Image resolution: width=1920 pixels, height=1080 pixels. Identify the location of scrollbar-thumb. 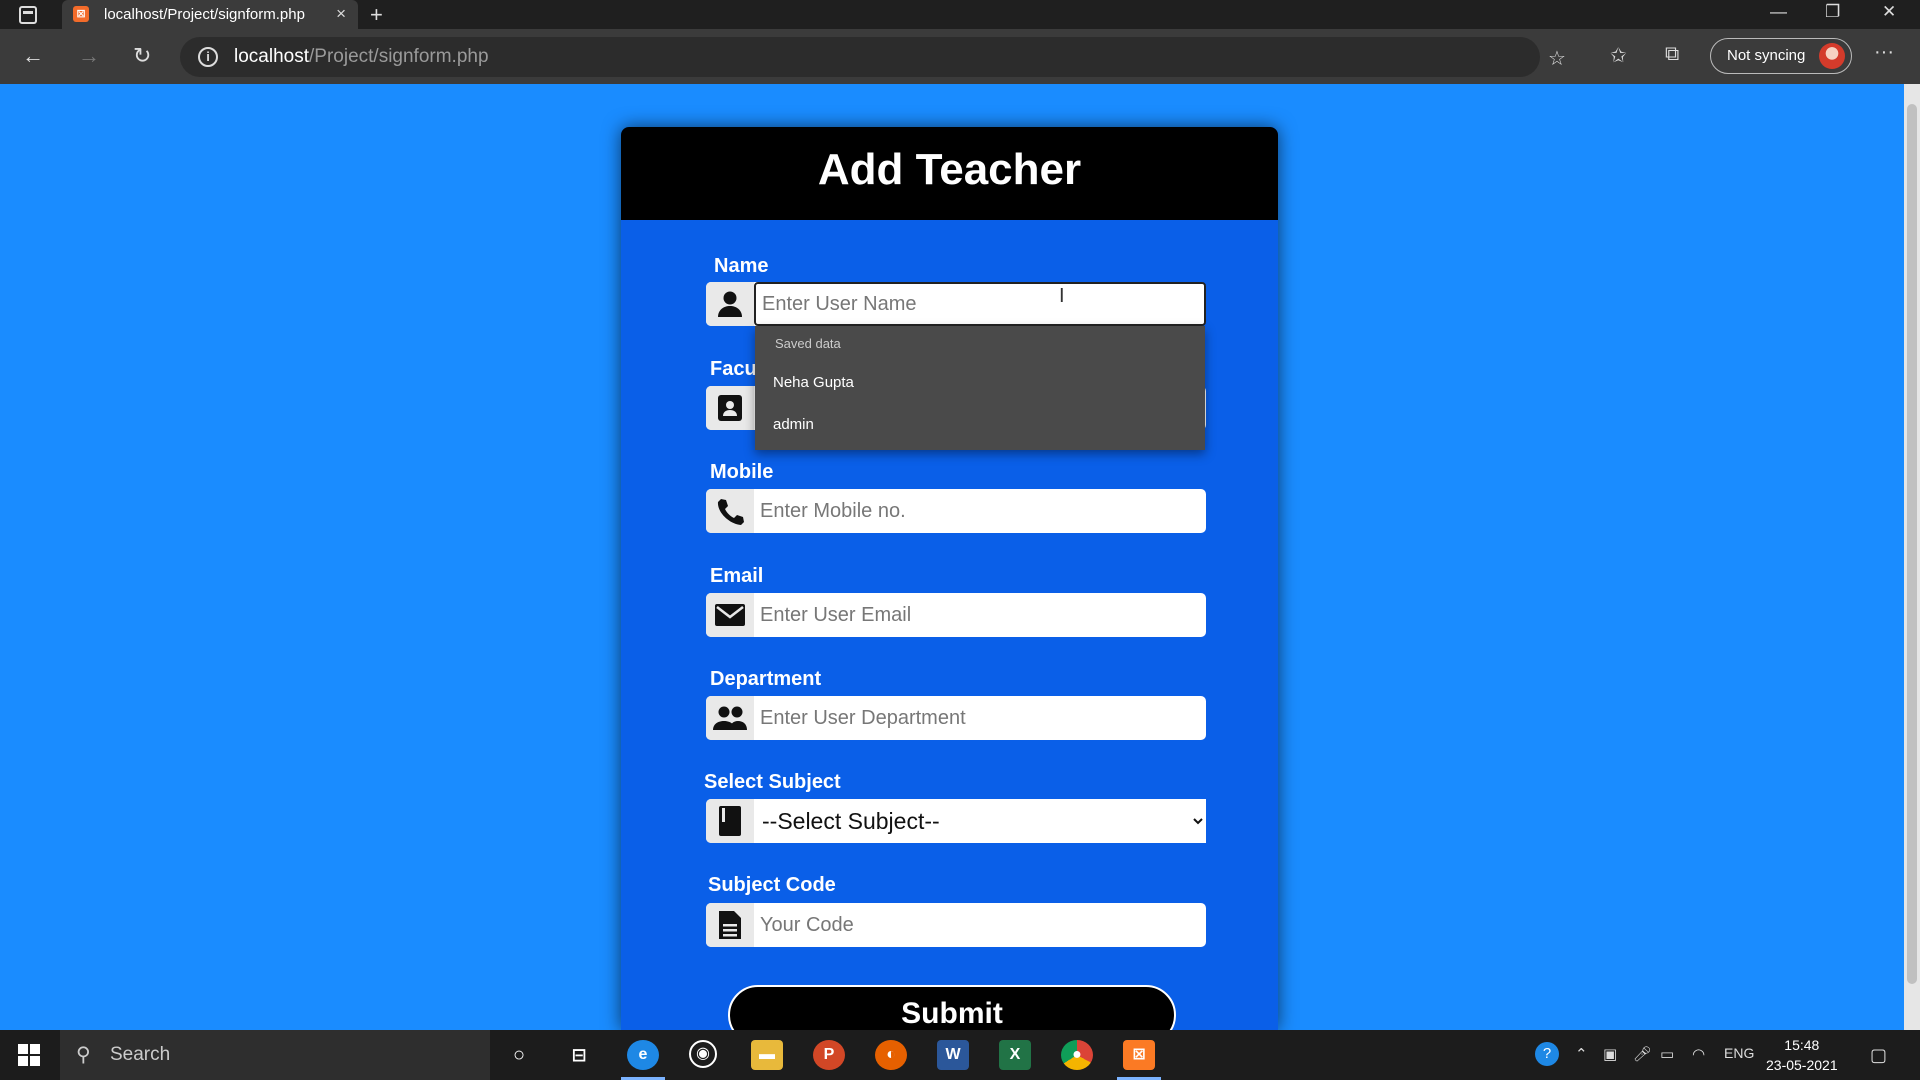
(1912, 544).